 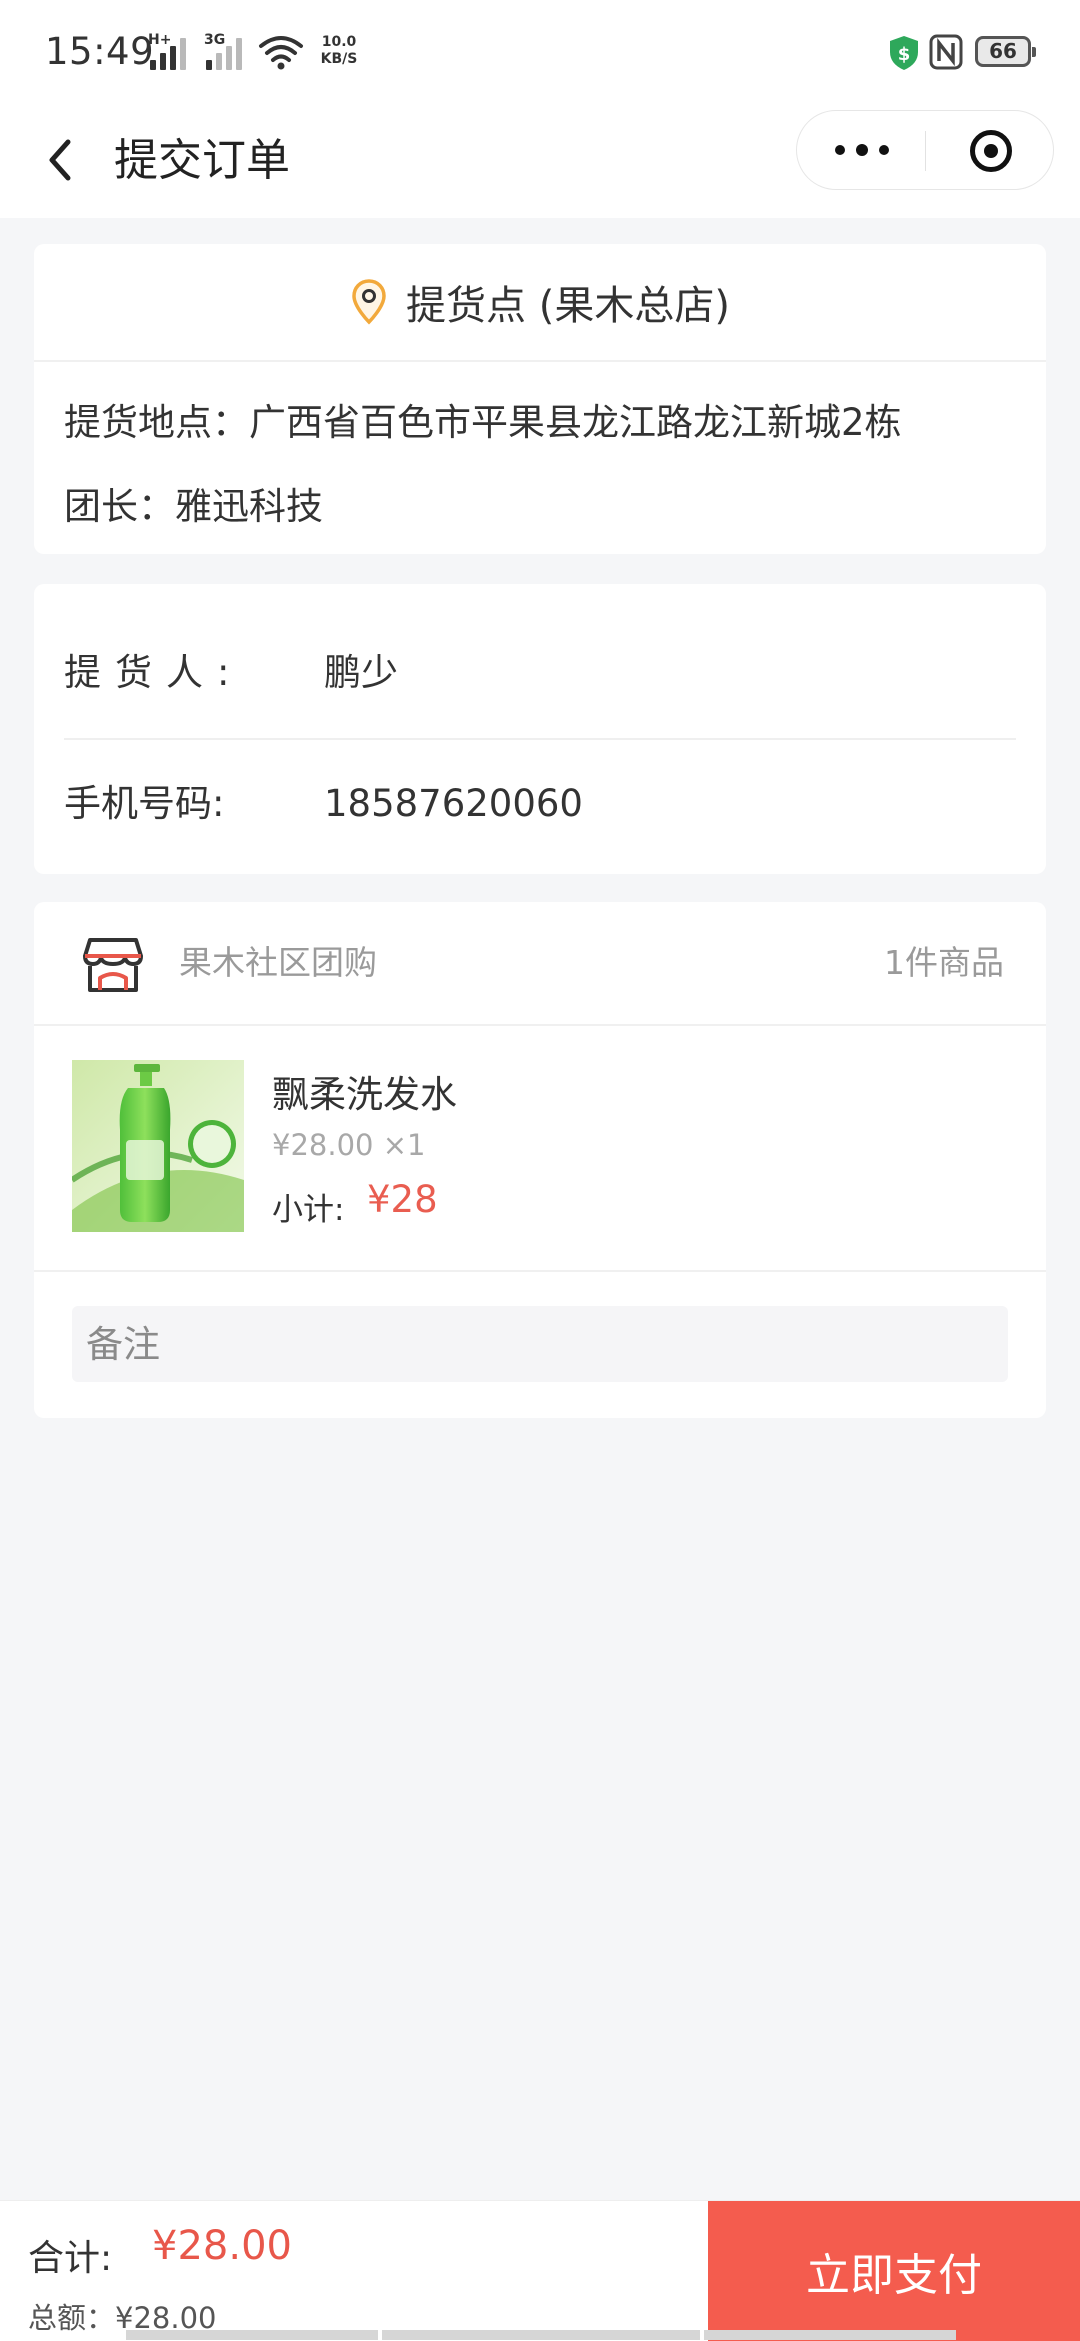 I want to click on goods-item: 飘柔洗发水 ¥28.00 ×1 小计: ¥28, so click(x=540, y=1148).